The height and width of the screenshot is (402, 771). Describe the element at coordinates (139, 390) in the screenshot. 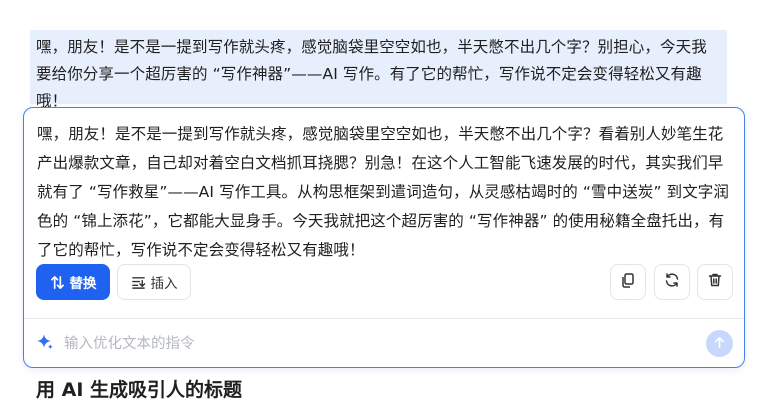

I see `next-section-heading: 用 AI 生成吸引人的标题` at that location.